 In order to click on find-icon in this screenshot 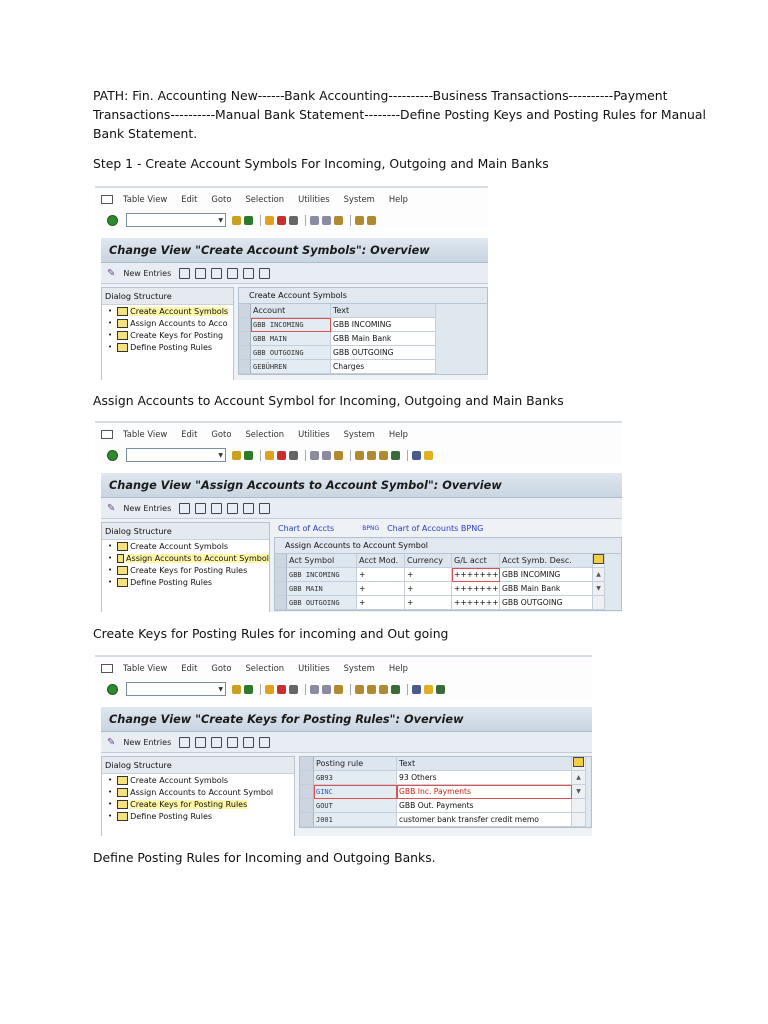, I will do `click(326, 689)`.